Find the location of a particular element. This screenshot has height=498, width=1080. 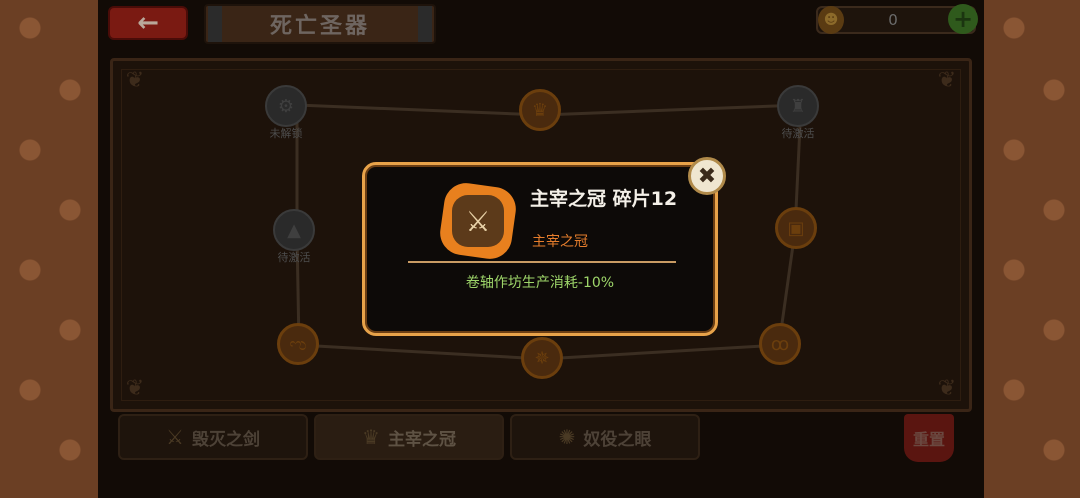

close-icon: ✖ is located at coordinates (707, 176).